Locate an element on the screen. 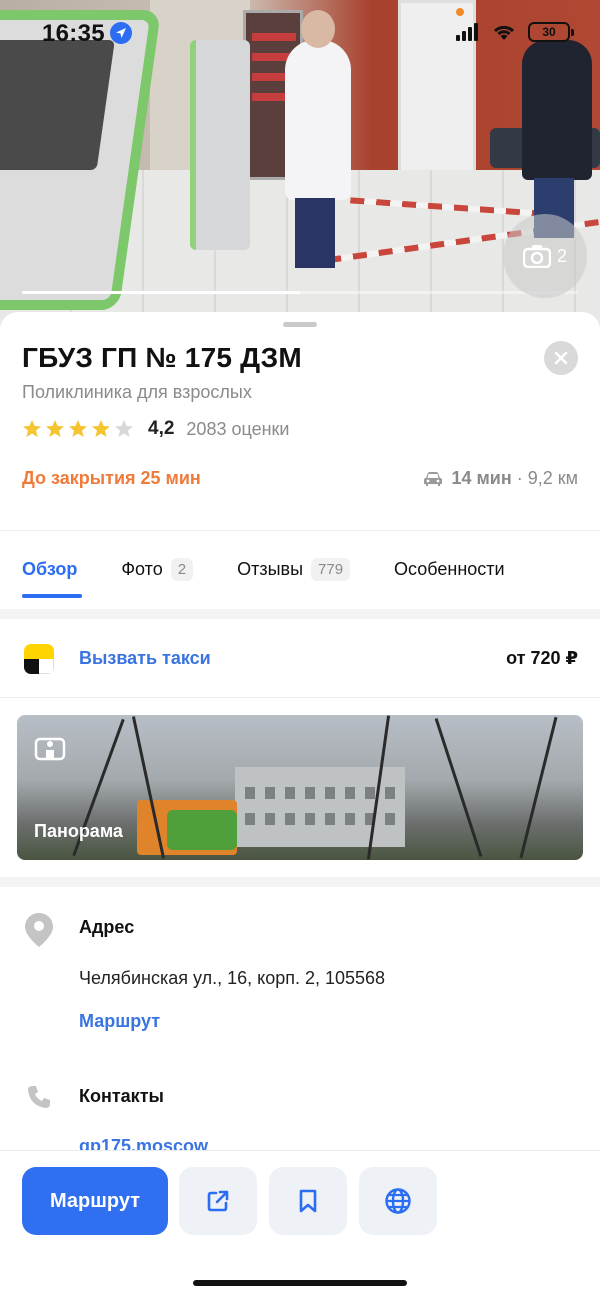  tab-reviews: Отзывы 779 is located at coordinates (294, 569).